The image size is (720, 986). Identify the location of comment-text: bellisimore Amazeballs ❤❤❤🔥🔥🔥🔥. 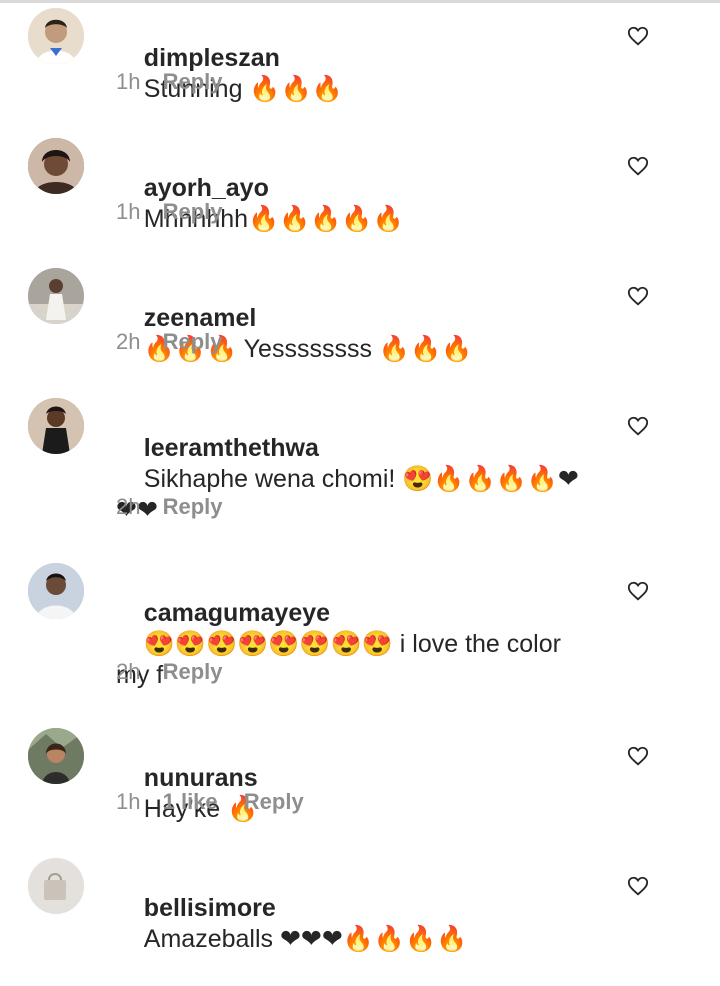
(351, 924).